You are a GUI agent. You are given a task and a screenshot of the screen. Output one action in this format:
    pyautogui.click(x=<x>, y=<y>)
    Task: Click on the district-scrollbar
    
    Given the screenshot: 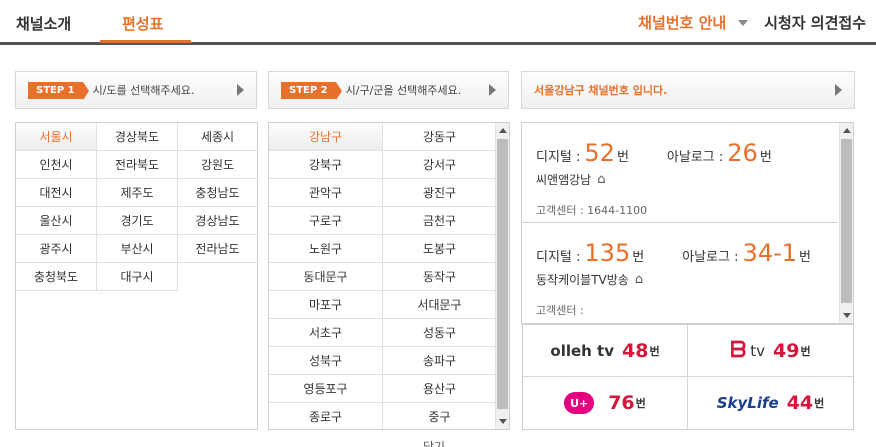 What is the action you would take?
    pyautogui.click(x=502, y=276)
    